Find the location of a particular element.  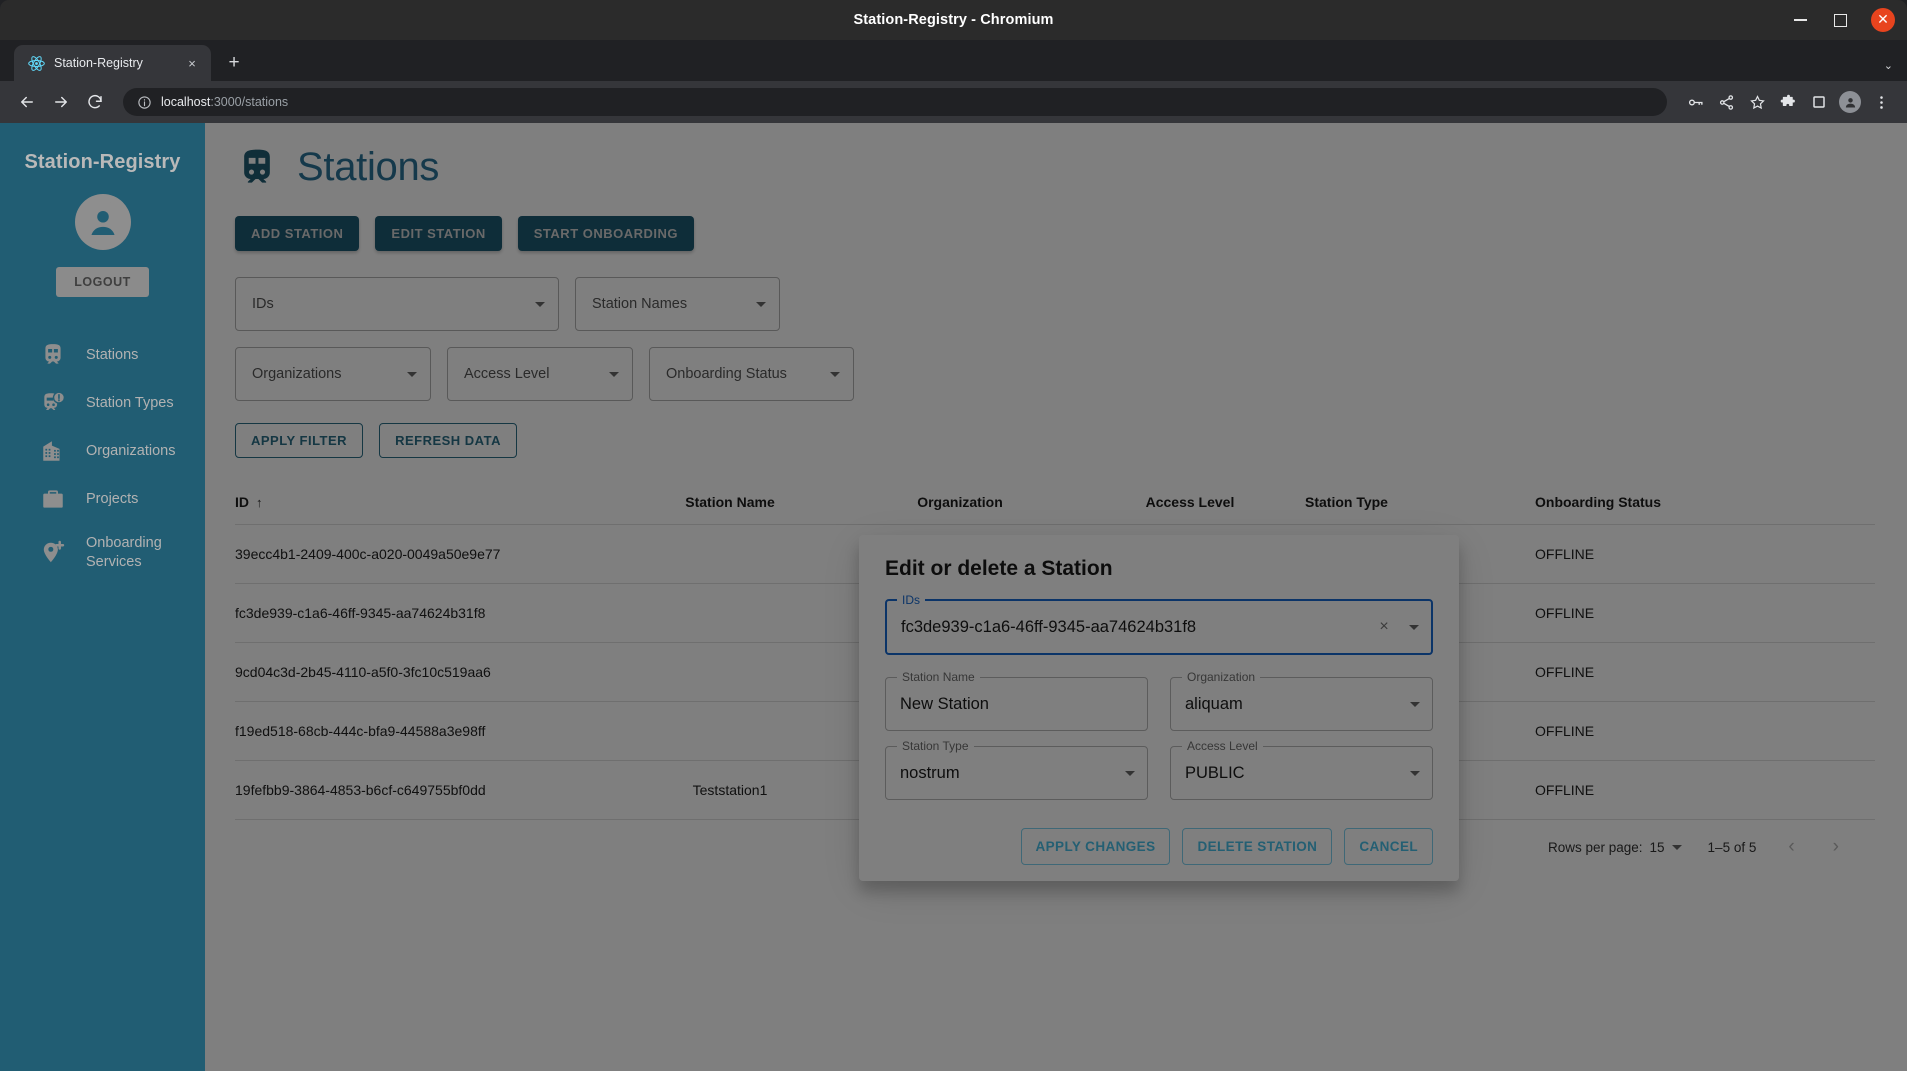

minimize-icon is located at coordinates (1800, 20).